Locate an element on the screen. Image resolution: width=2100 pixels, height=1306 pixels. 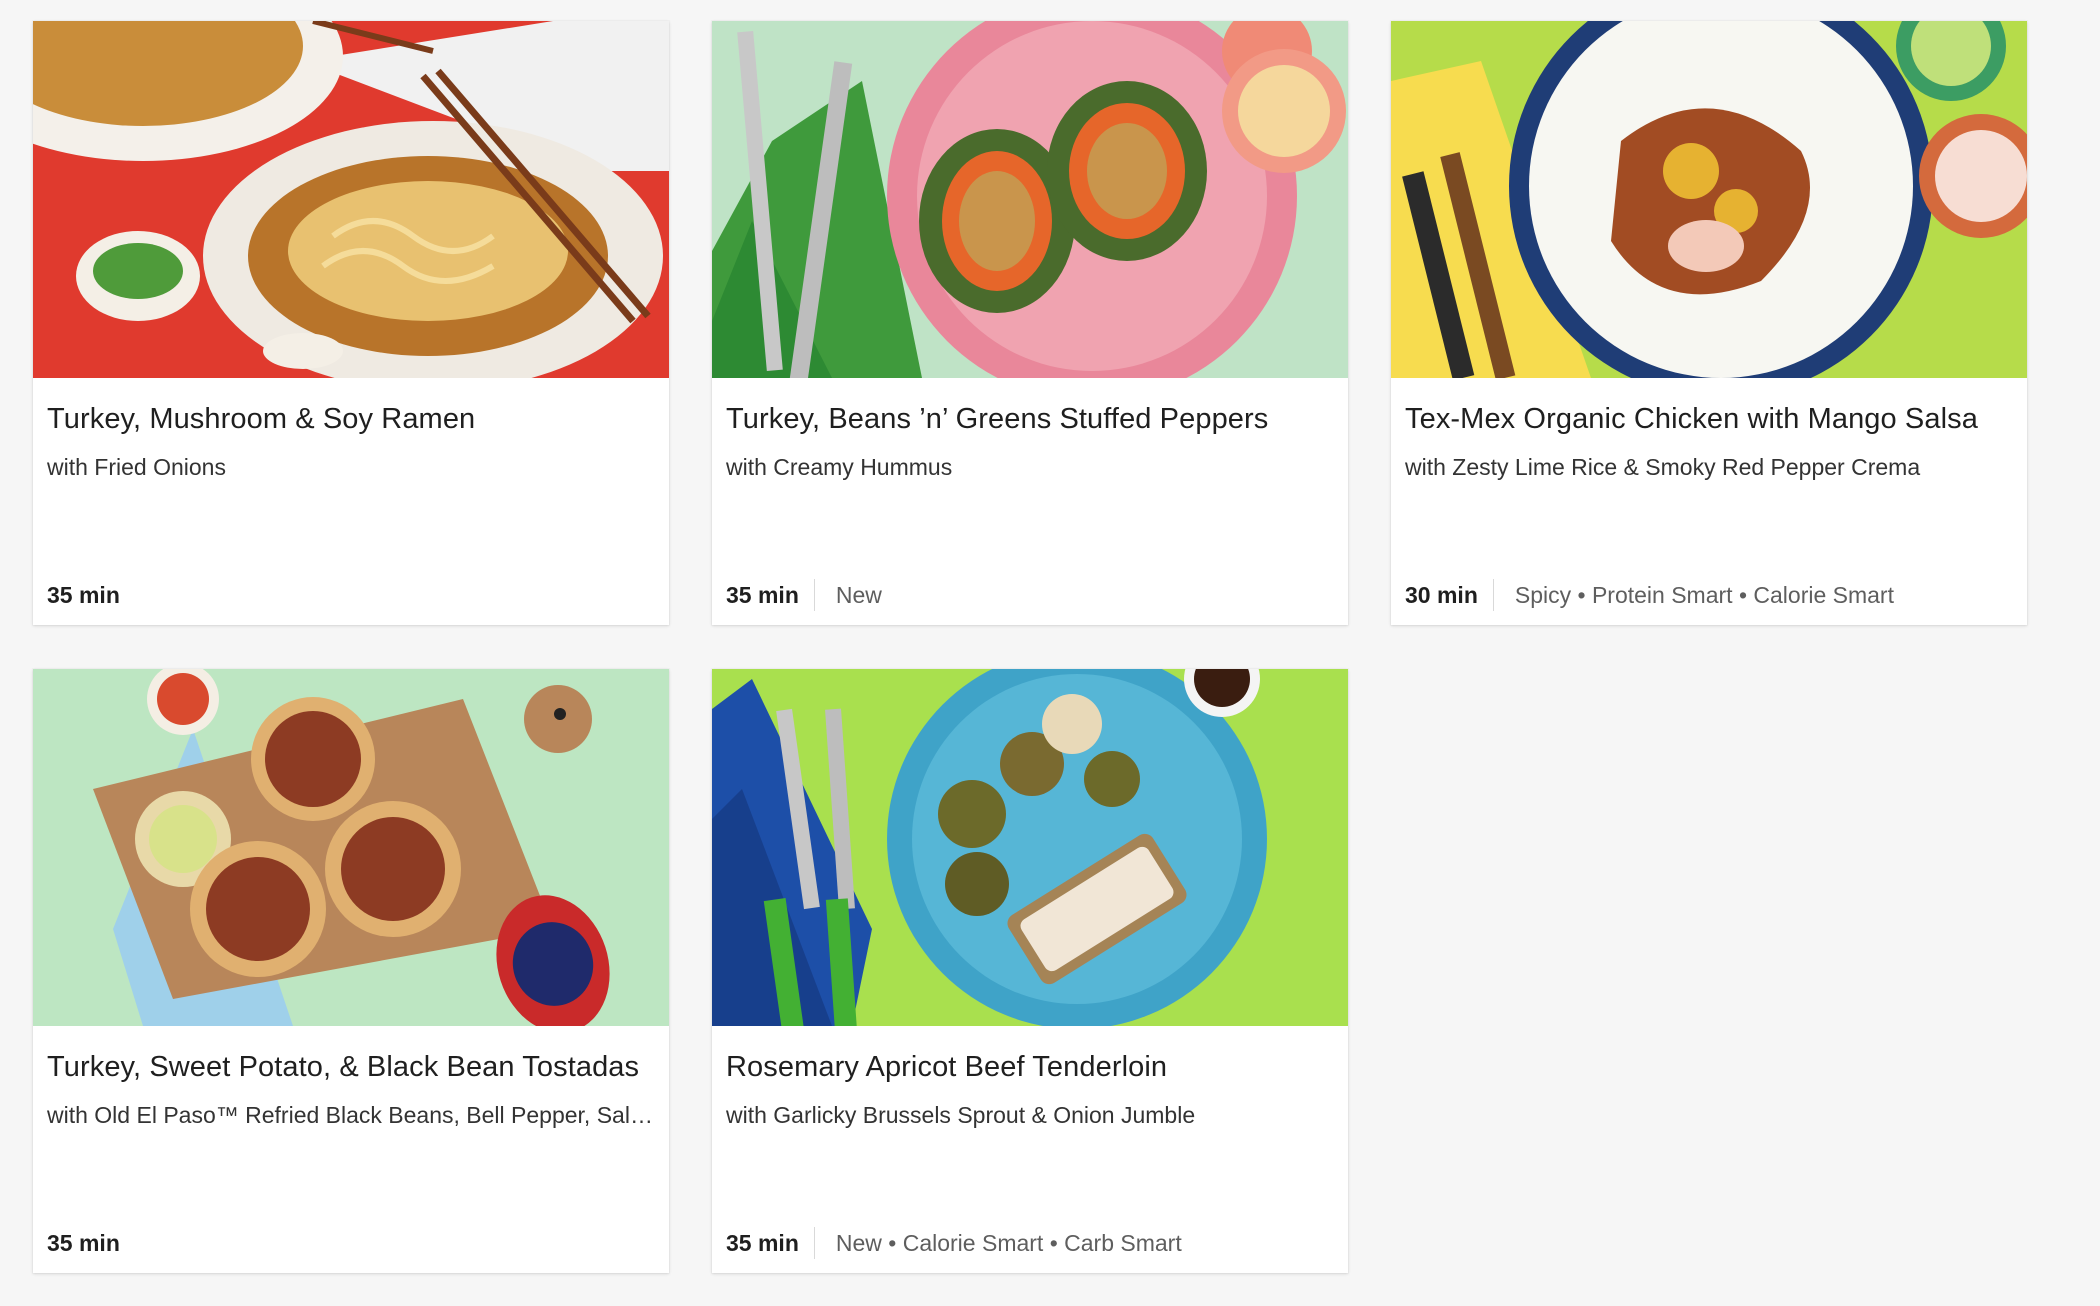
recipe-title: Rosemary Apricot Beef Tenderloin is located at coordinates (1031, 1067).